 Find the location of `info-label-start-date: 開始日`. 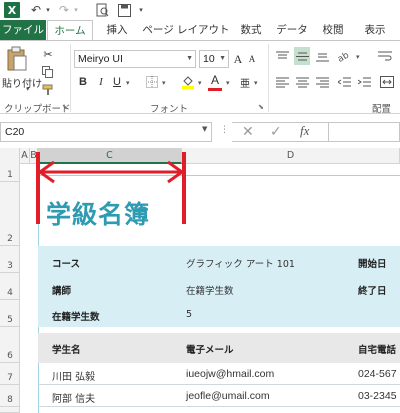

info-label-start-date: 開始日 is located at coordinates (372, 264).